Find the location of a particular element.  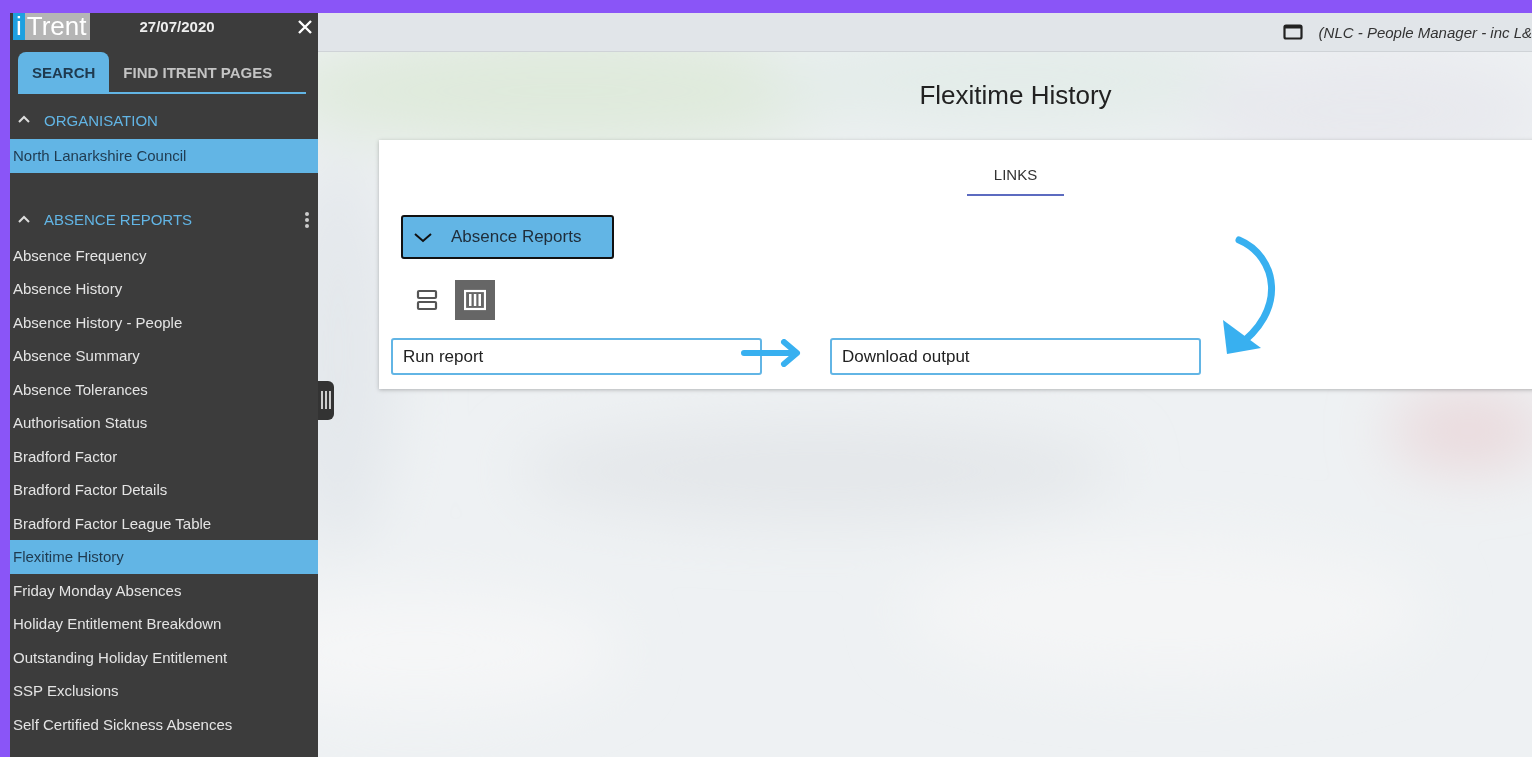

sidebar-tab: SEARCH is located at coordinates (64, 72).